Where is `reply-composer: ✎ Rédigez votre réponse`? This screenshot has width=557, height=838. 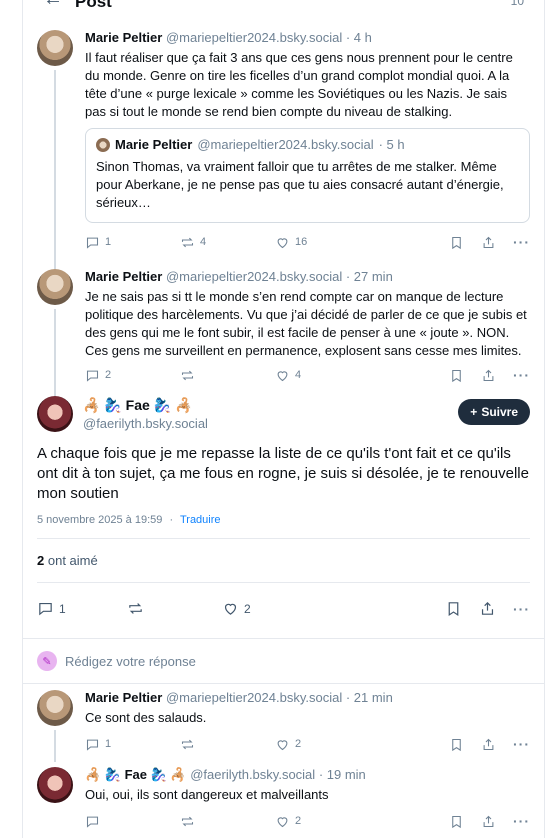
reply-composer: ✎ Rédigez votre réponse is located at coordinates (283, 661).